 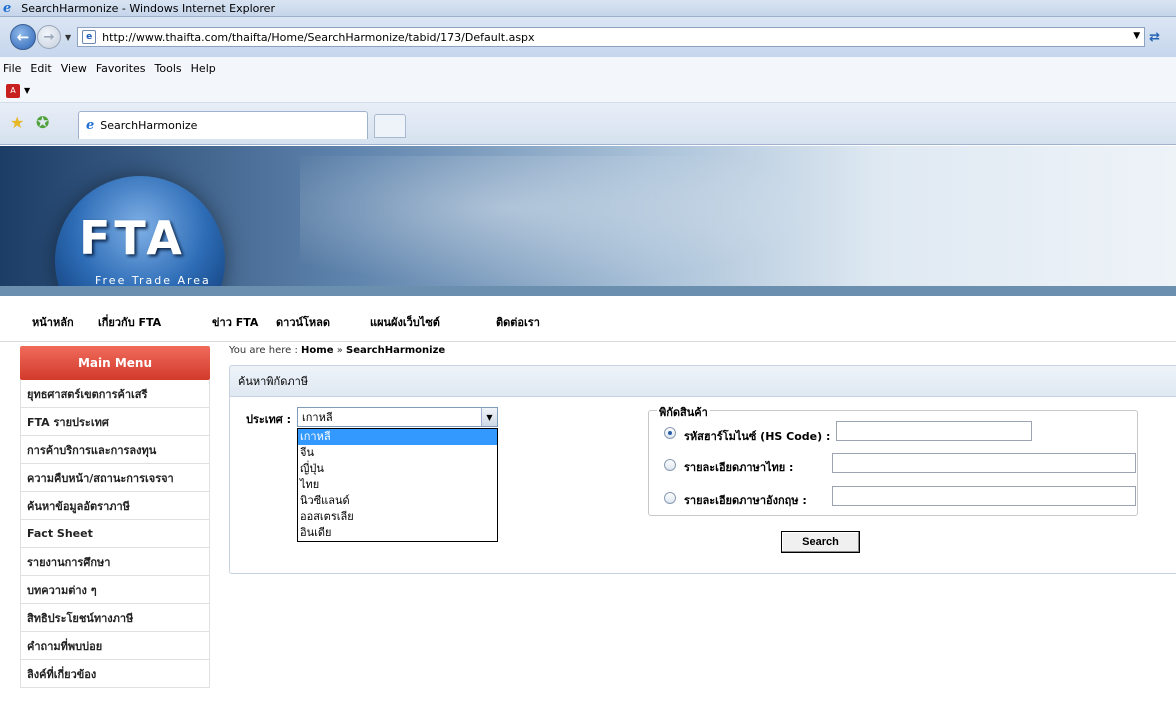 I want to click on country-selected-value: เกาหลี, so click(x=317, y=417).